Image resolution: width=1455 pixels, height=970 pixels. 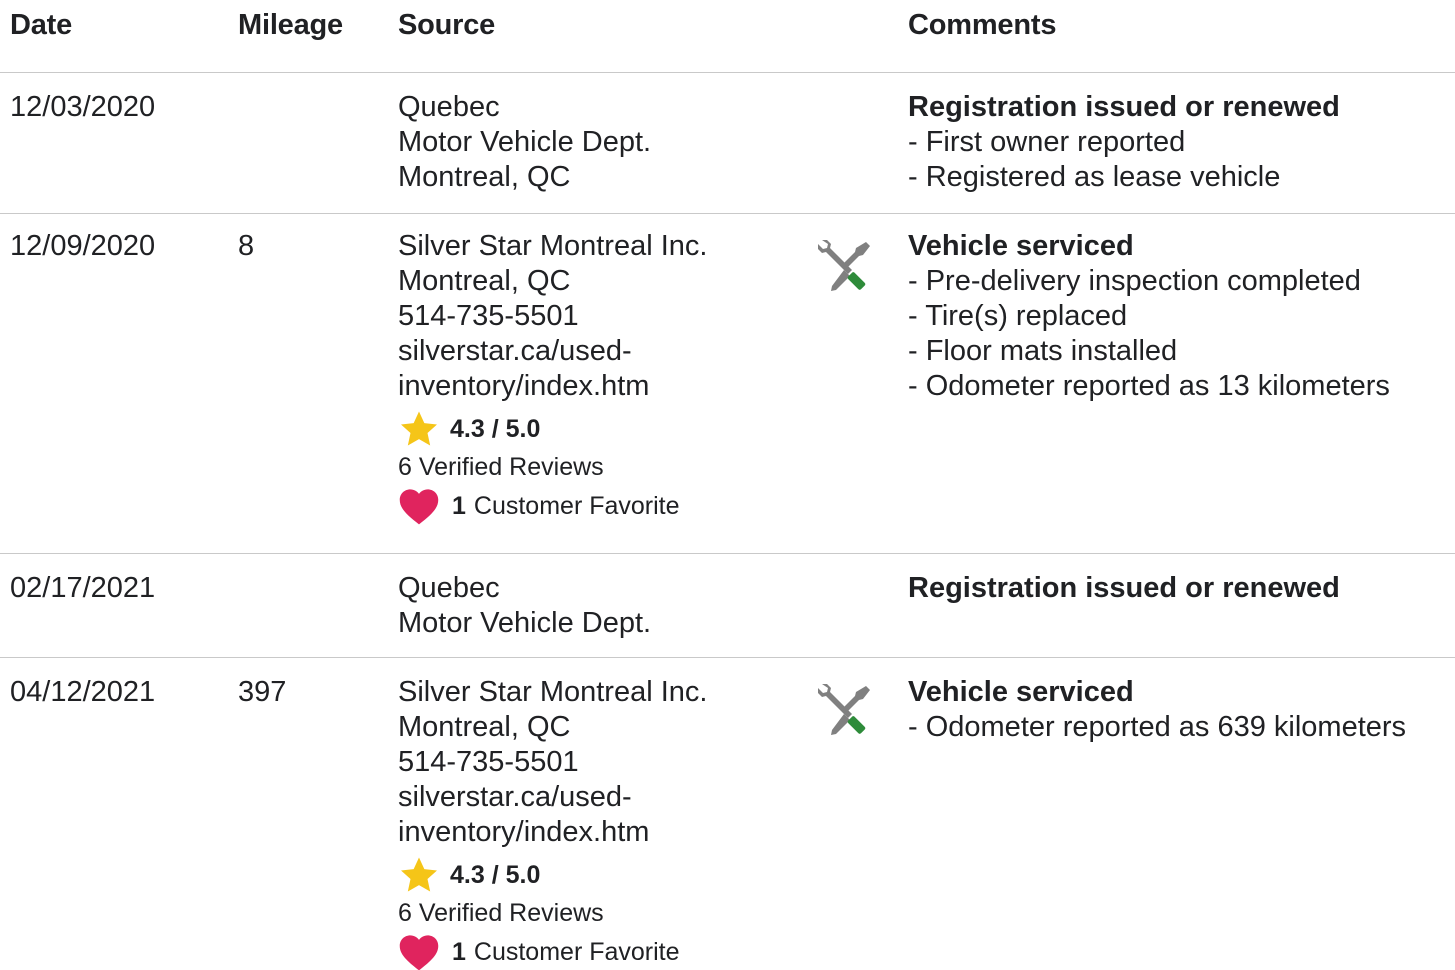 I want to click on comment-item: - Registered as lease vehicle, so click(x=1094, y=177).